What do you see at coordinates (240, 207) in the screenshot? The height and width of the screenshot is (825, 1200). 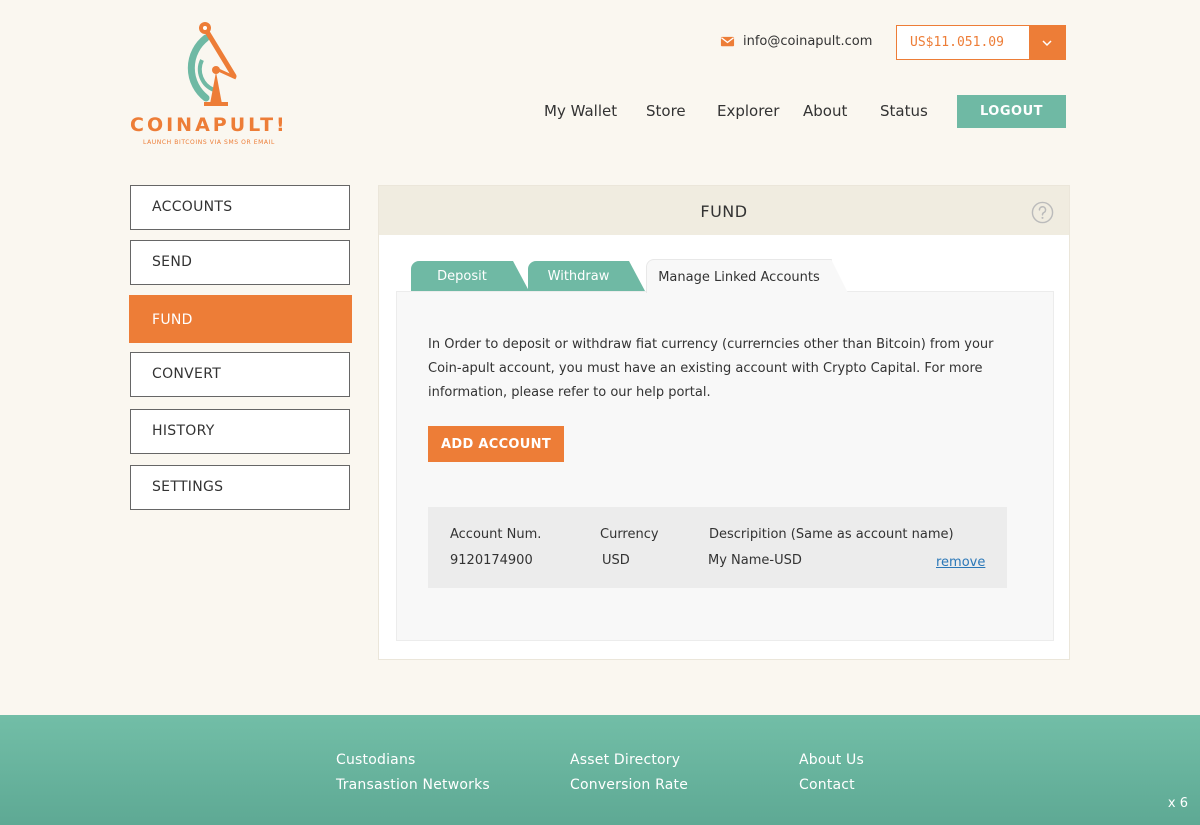 I see `sidebar-item-accounts: ACCOUNTS` at bounding box center [240, 207].